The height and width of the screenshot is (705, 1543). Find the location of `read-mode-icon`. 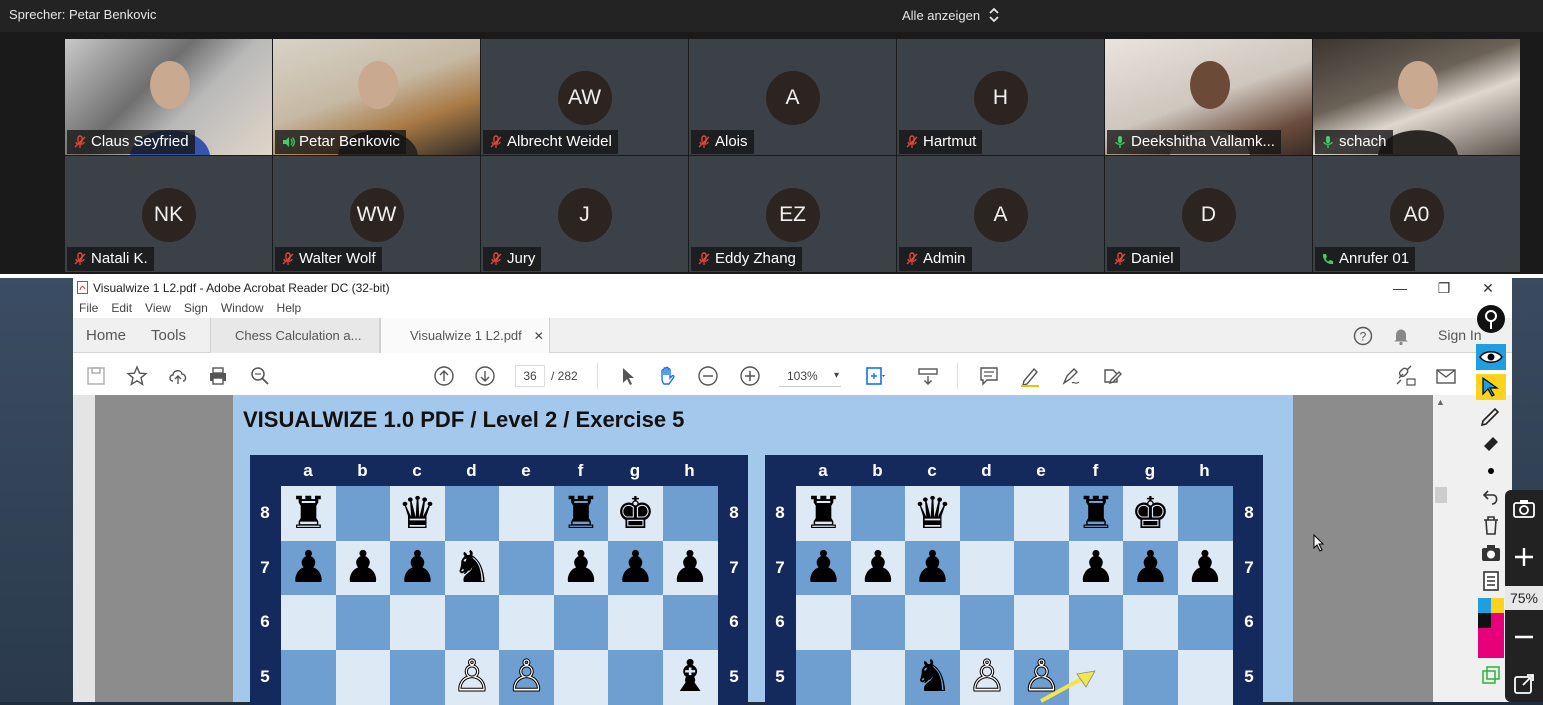

read-mode-icon is located at coordinates (928, 376).